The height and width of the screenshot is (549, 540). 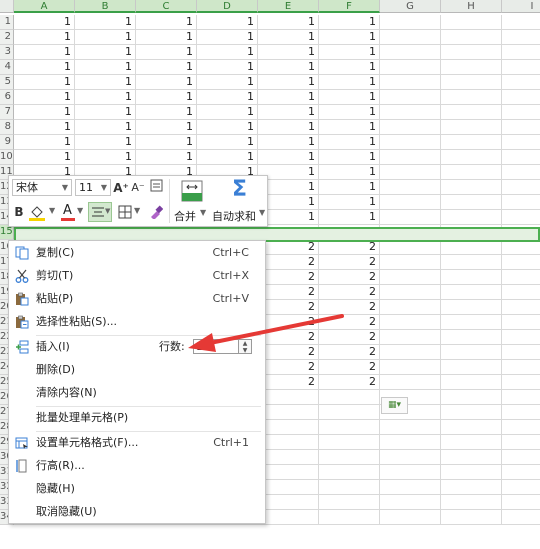 I want to click on column-header-i: I, so click(x=521, y=6).